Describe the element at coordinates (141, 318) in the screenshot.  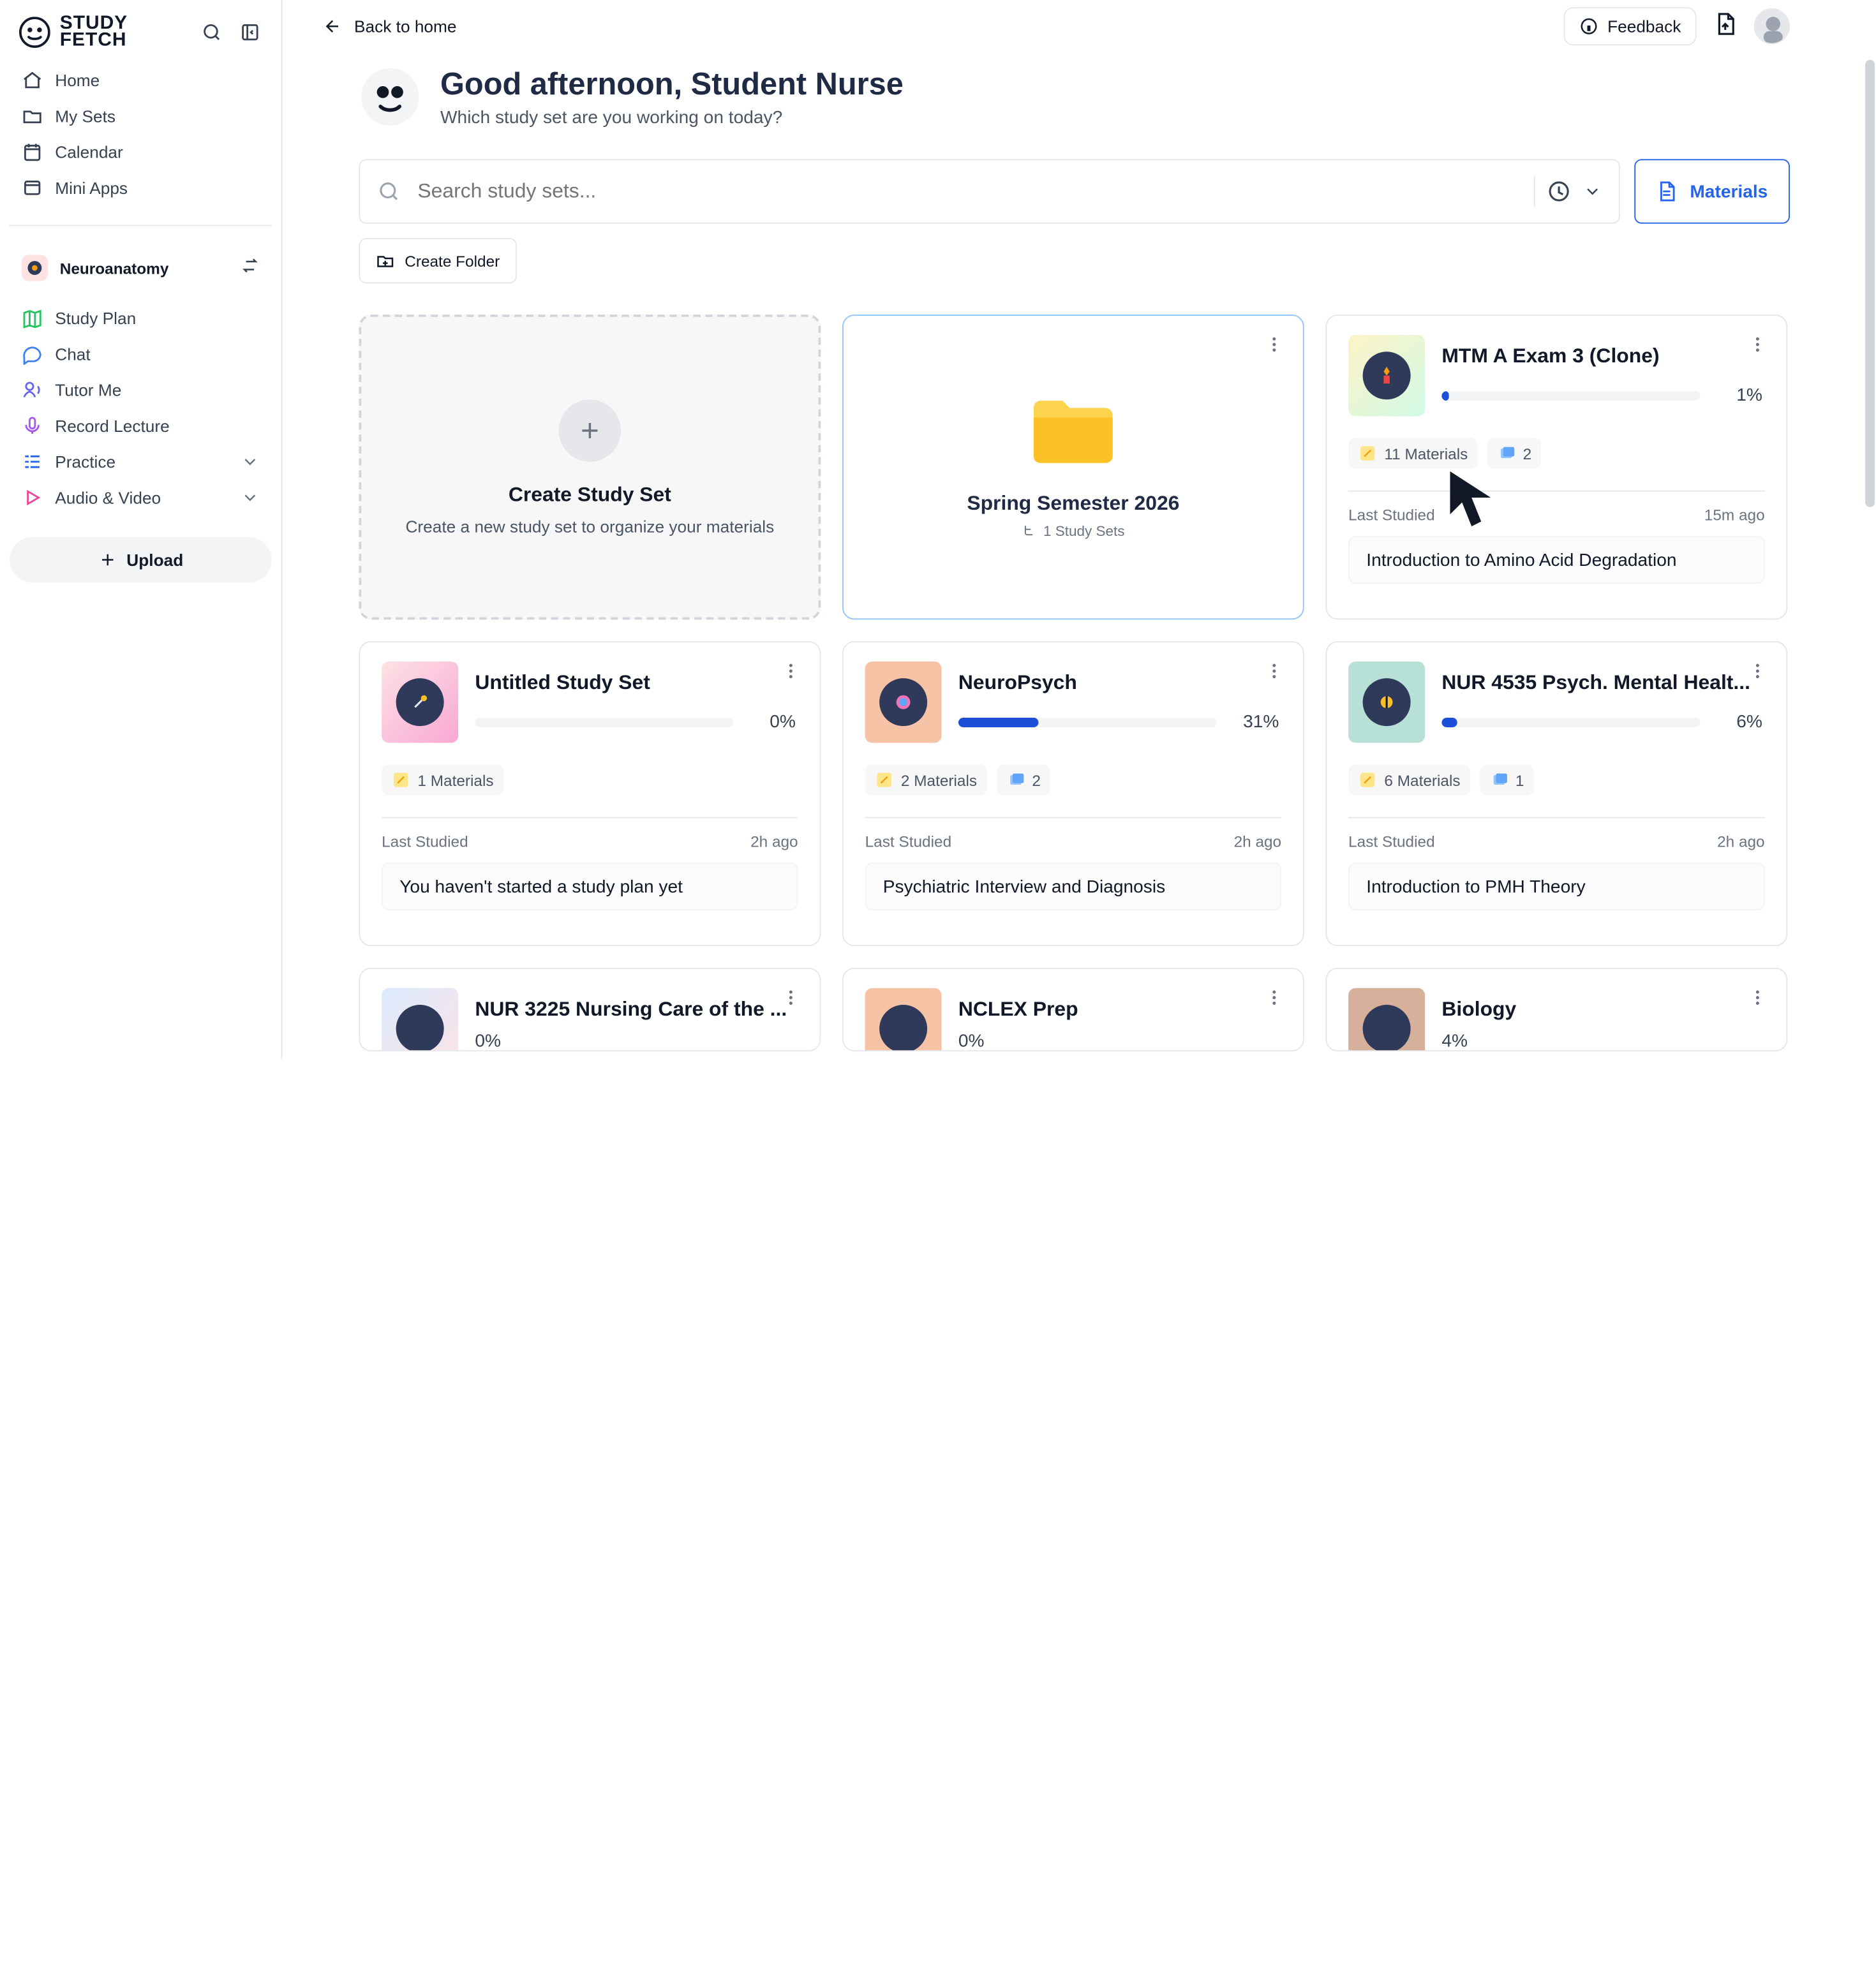
I see `sidebar-item-study-plan: Study Plan` at that location.